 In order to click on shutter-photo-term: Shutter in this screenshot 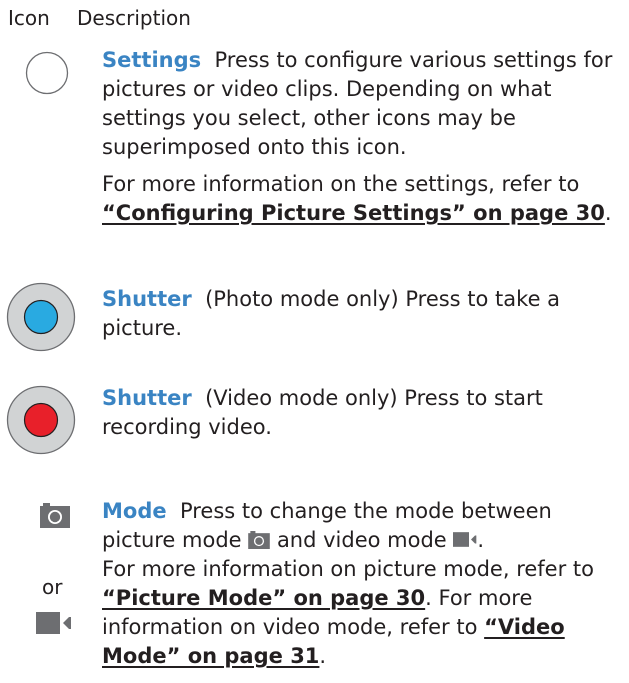, I will do `click(147, 299)`.